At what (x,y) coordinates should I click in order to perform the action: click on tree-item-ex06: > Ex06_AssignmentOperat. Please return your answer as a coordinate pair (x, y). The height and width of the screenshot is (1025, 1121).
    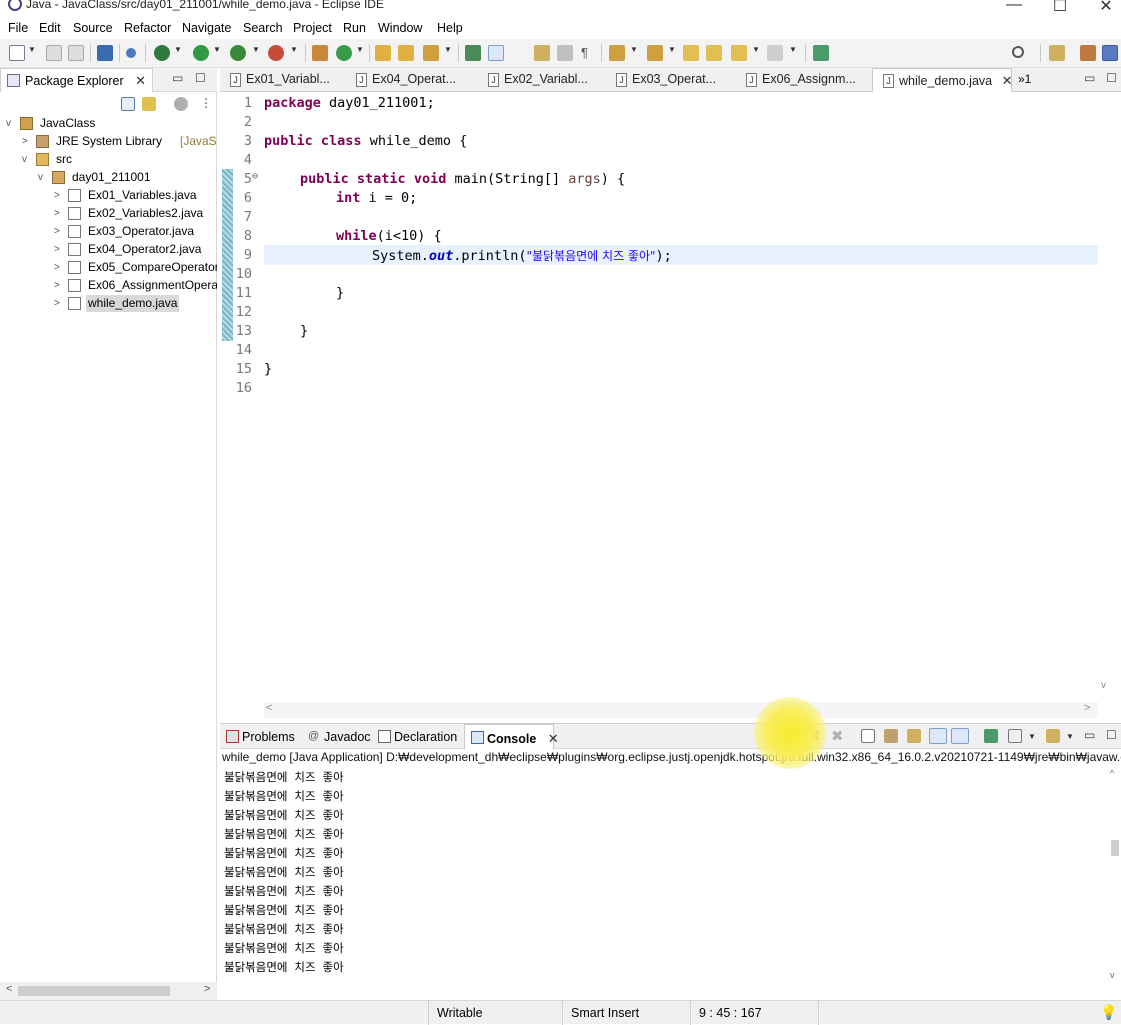
    Looking at the image, I should click on (135, 286).